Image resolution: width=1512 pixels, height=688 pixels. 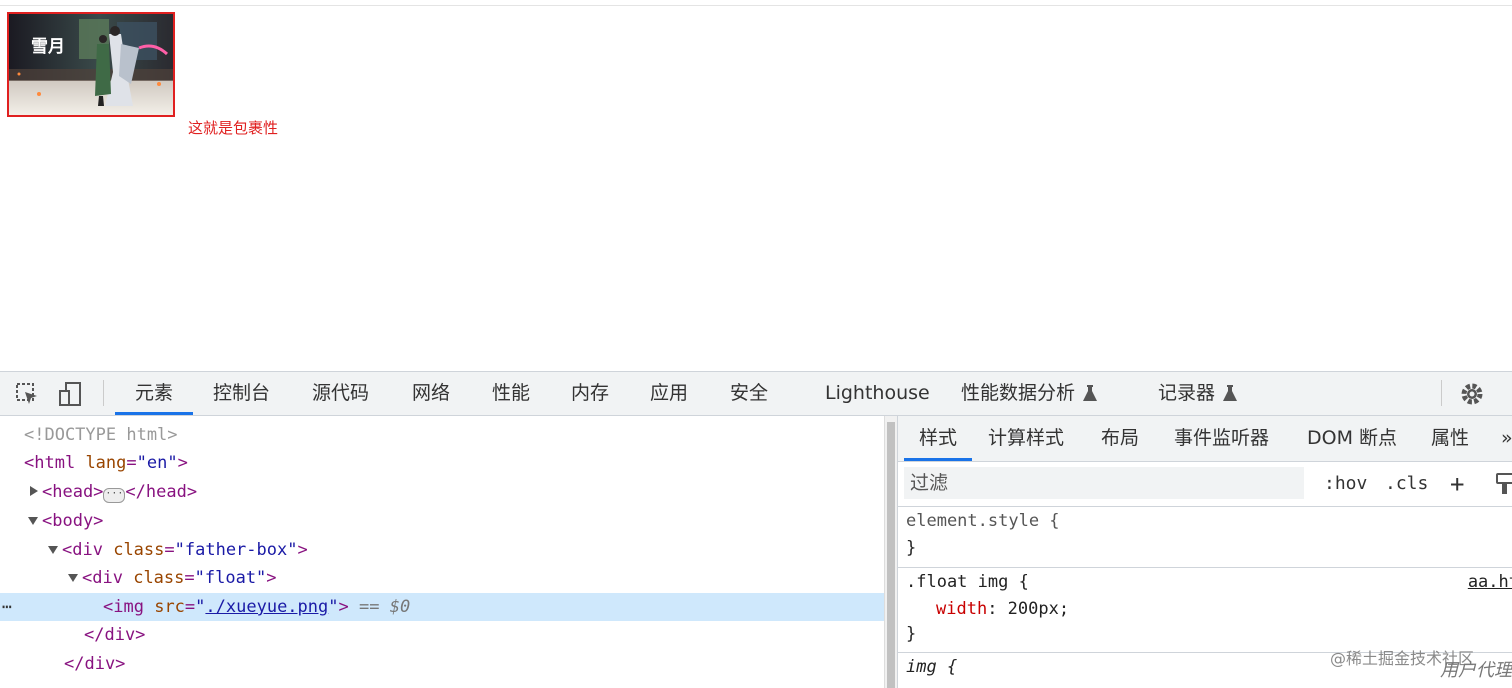 What do you see at coordinates (106, 463) in the screenshot?
I see `lang-attr: lang` at bounding box center [106, 463].